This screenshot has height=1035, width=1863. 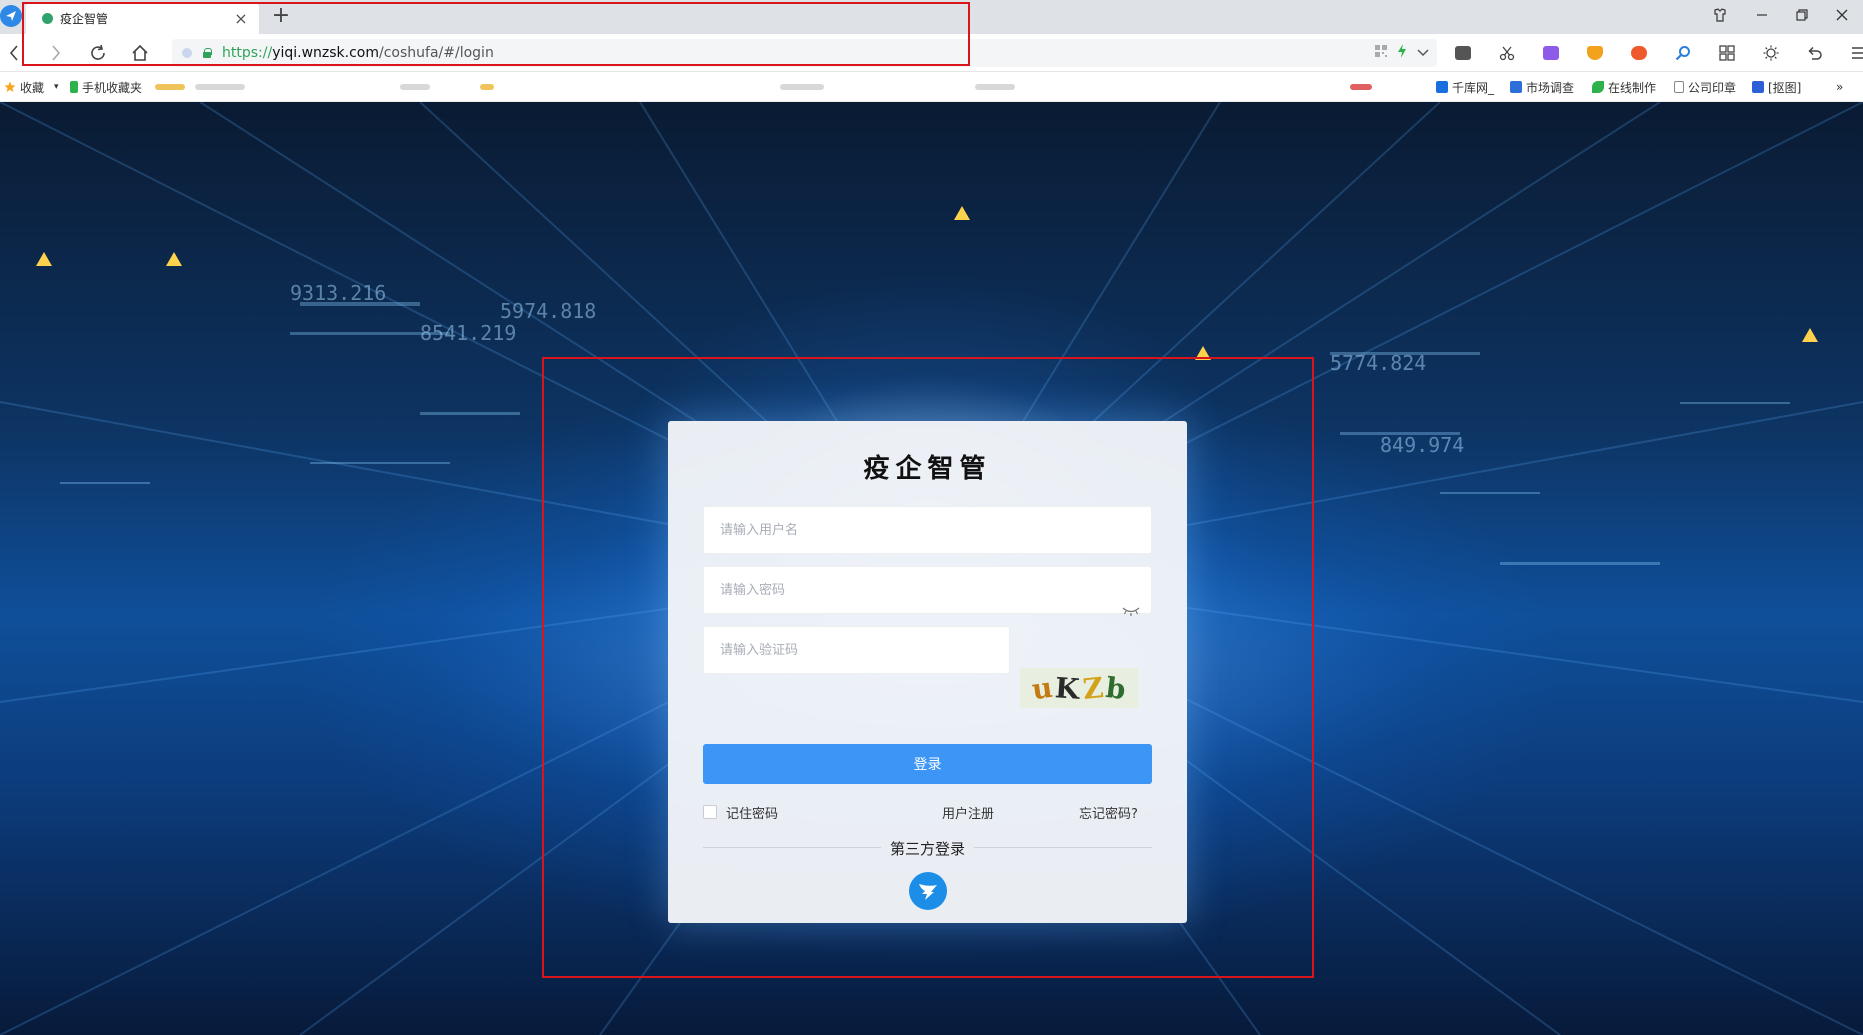 I want to click on browser-logo-icon, so click(x=11, y=16).